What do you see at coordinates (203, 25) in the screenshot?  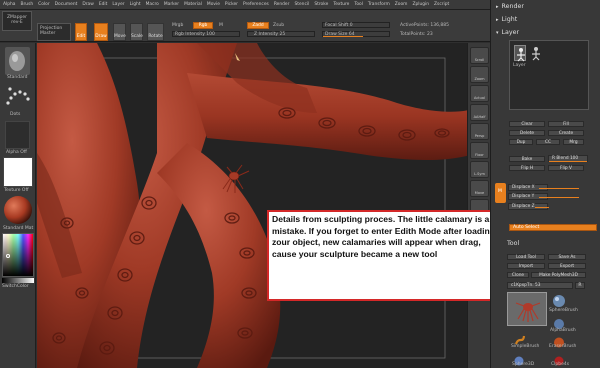 I see `rgb-toggle: Rgb` at bounding box center [203, 25].